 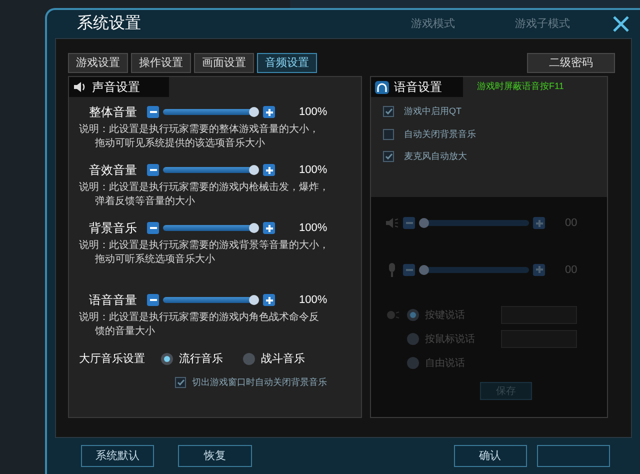 What do you see at coordinates (621, 24) in the screenshot?
I see `close-icon` at bounding box center [621, 24].